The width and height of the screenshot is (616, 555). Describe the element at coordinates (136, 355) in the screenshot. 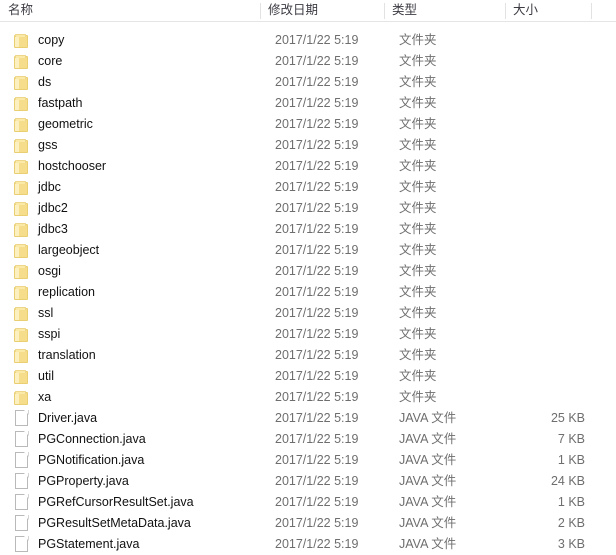

I see `file-name-cell: translation` at that location.